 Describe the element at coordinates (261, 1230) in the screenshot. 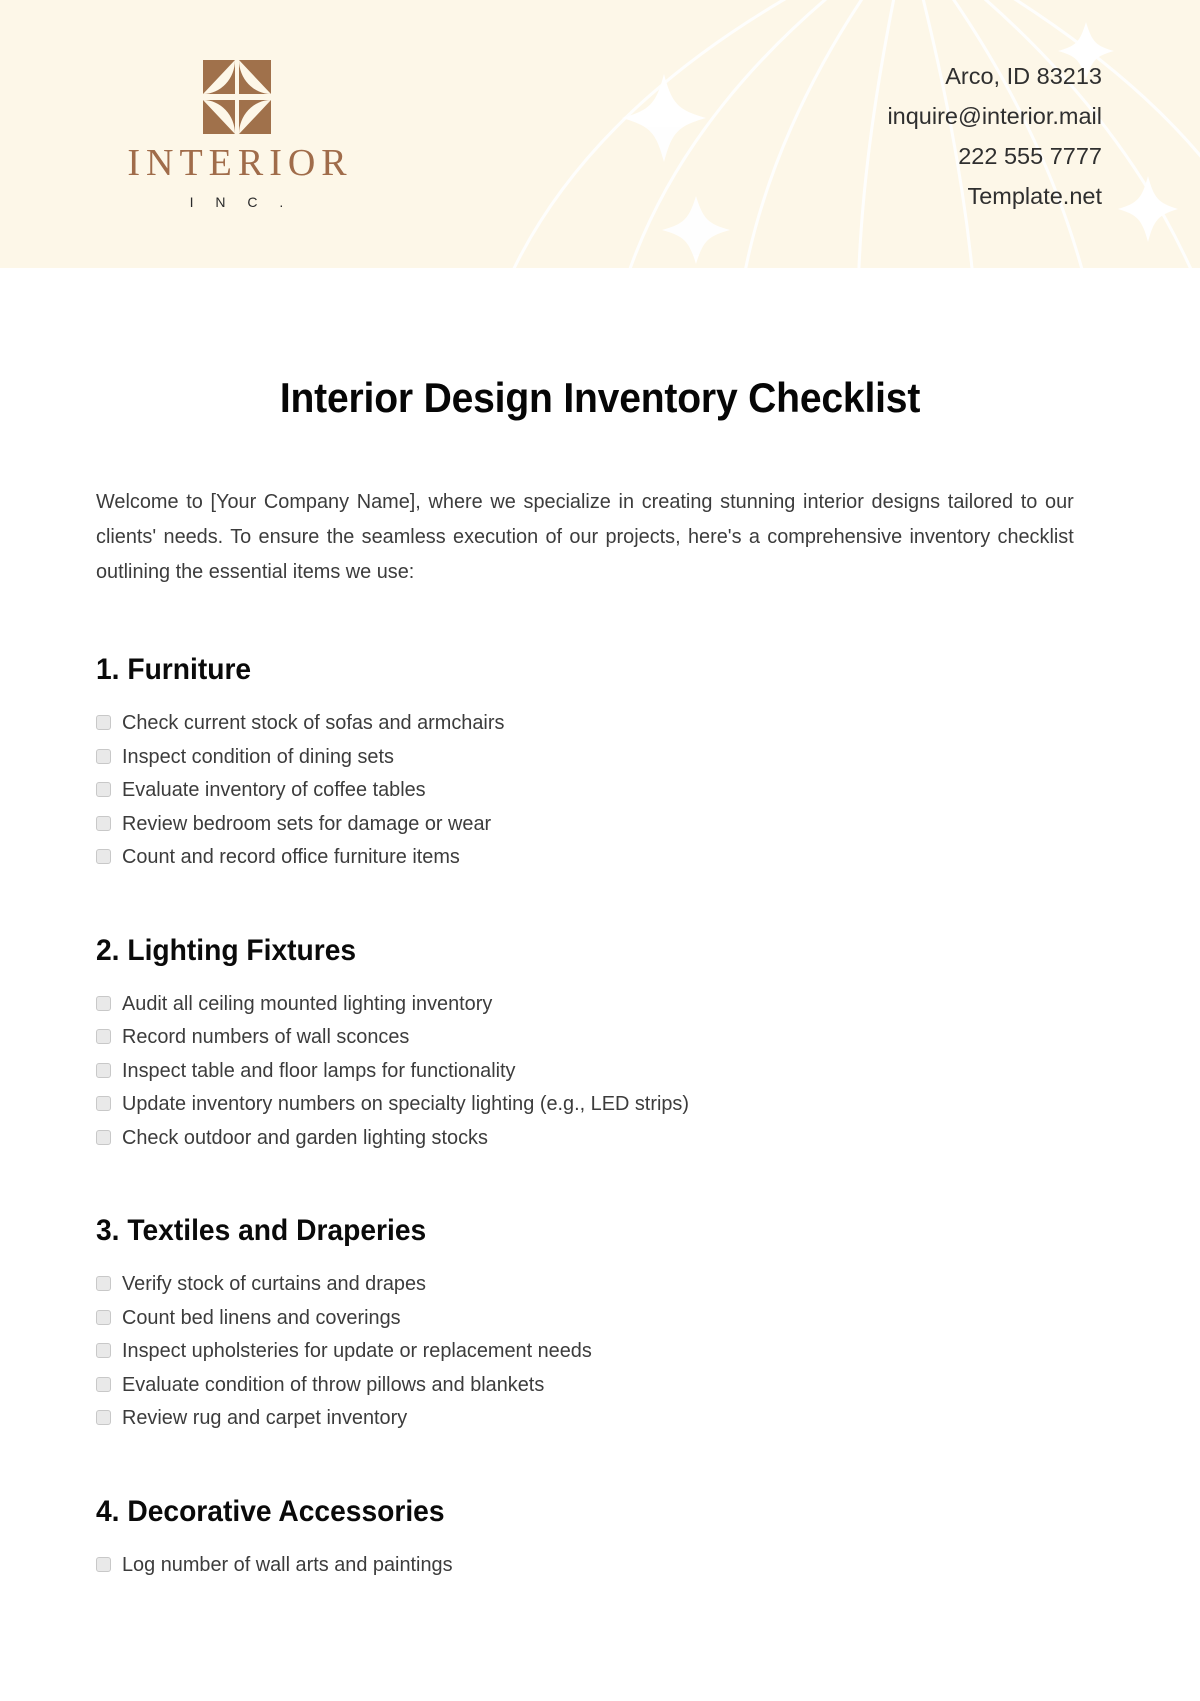

I see `section-heading: 3. Textiles and Draperies` at that location.